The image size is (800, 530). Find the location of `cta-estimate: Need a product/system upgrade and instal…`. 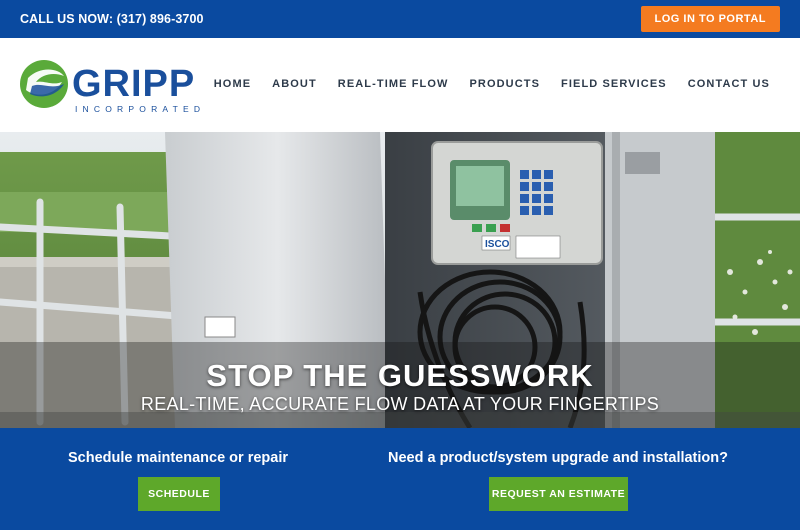

cta-estimate: Need a product/system upgrade and instal… is located at coordinates (558, 479).